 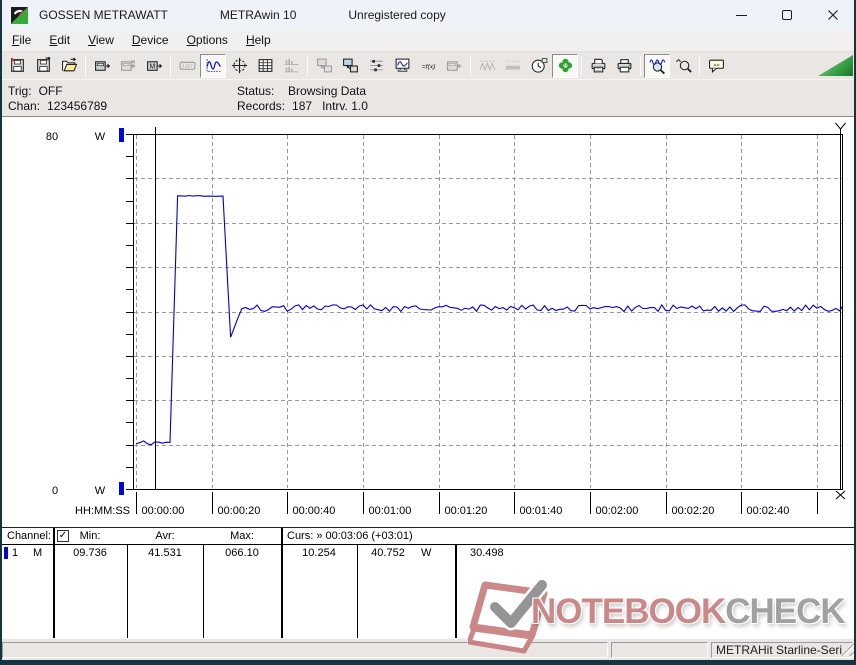 I want to click on toolbar-crosshair-button, so click(x=239, y=66).